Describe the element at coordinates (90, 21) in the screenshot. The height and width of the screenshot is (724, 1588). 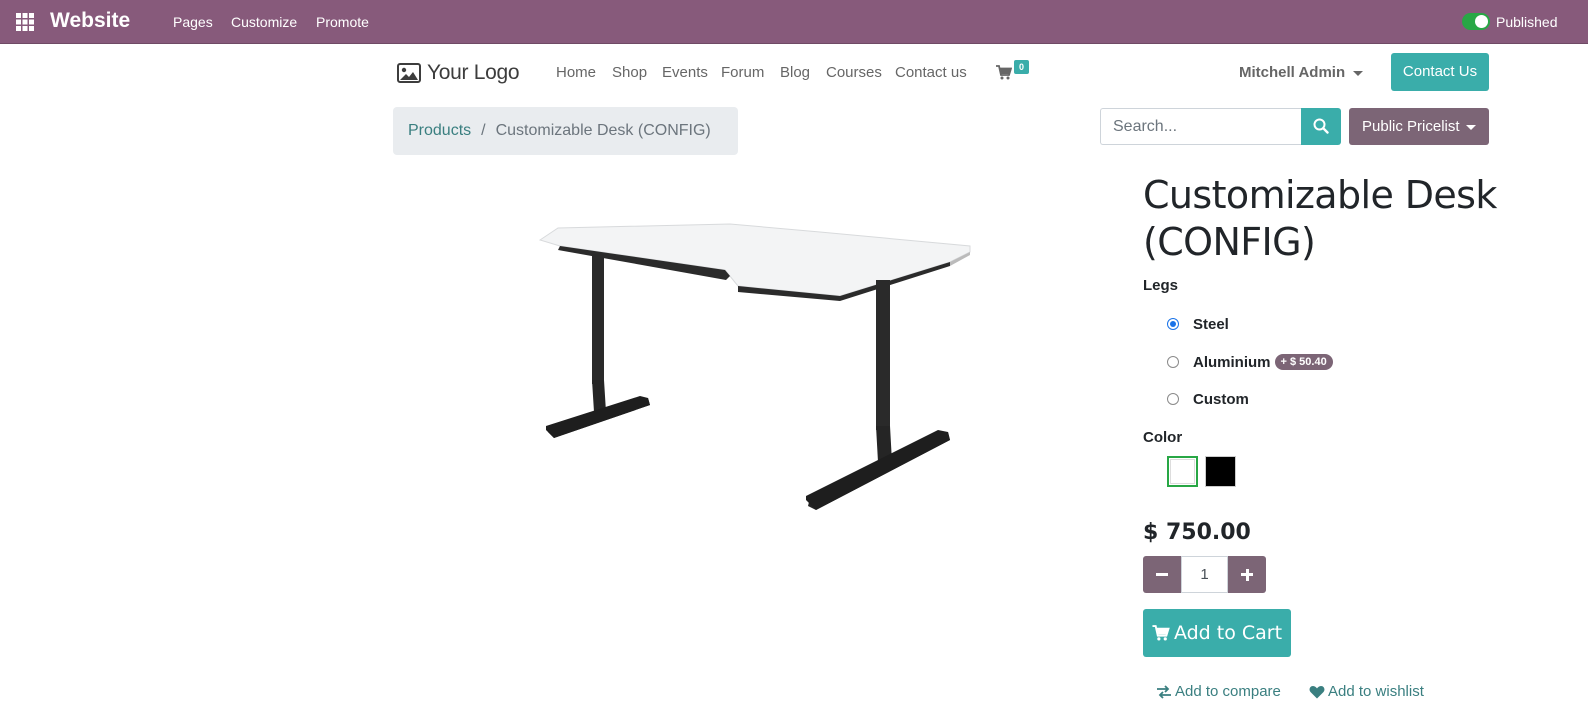
I see `admin-app-title: Website` at that location.